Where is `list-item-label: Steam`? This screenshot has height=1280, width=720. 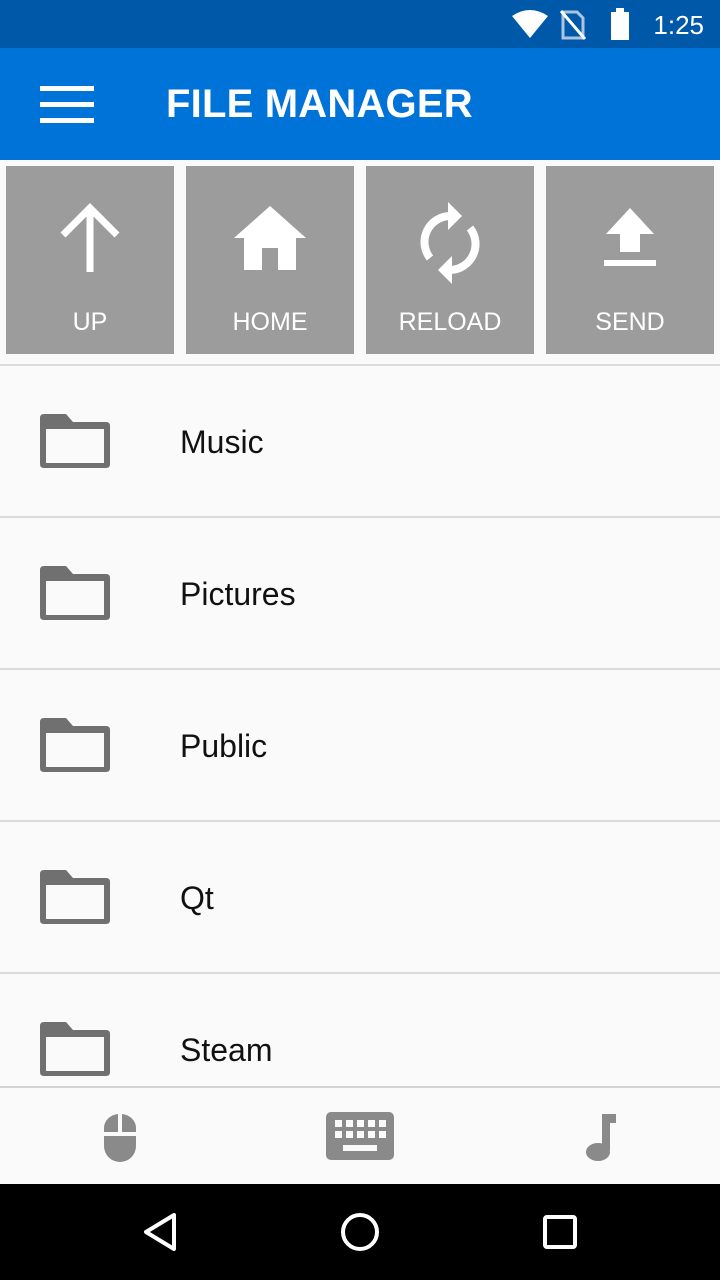 list-item-label: Steam is located at coordinates (226, 1050).